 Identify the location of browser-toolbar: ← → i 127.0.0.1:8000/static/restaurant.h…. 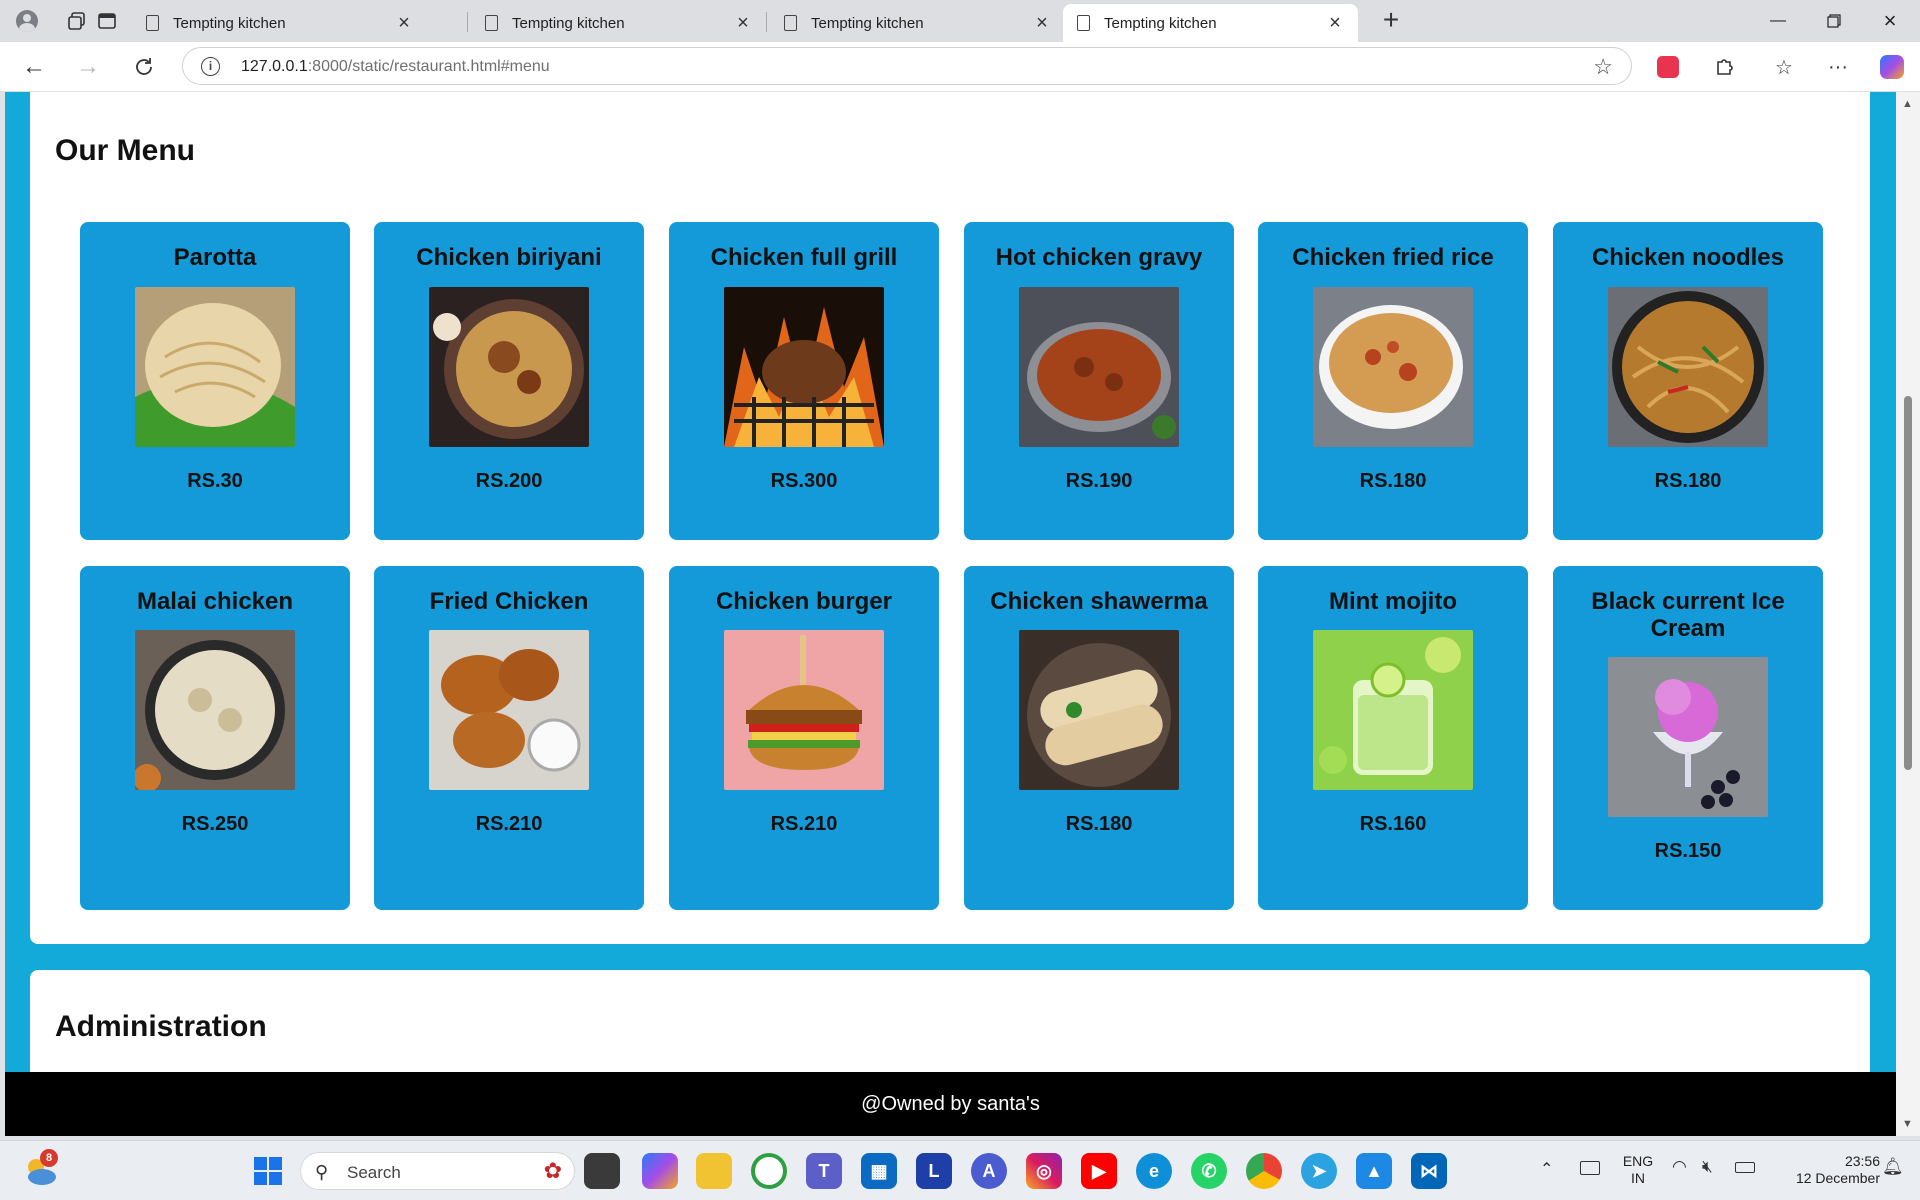
(960, 67).